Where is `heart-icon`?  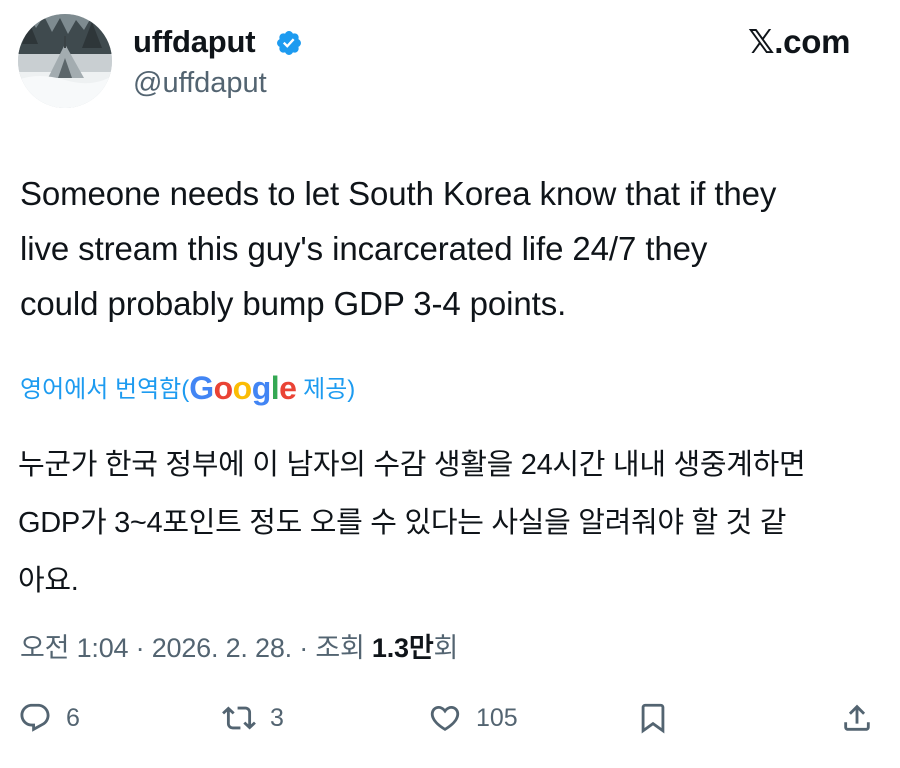 heart-icon is located at coordinates (445, 718).